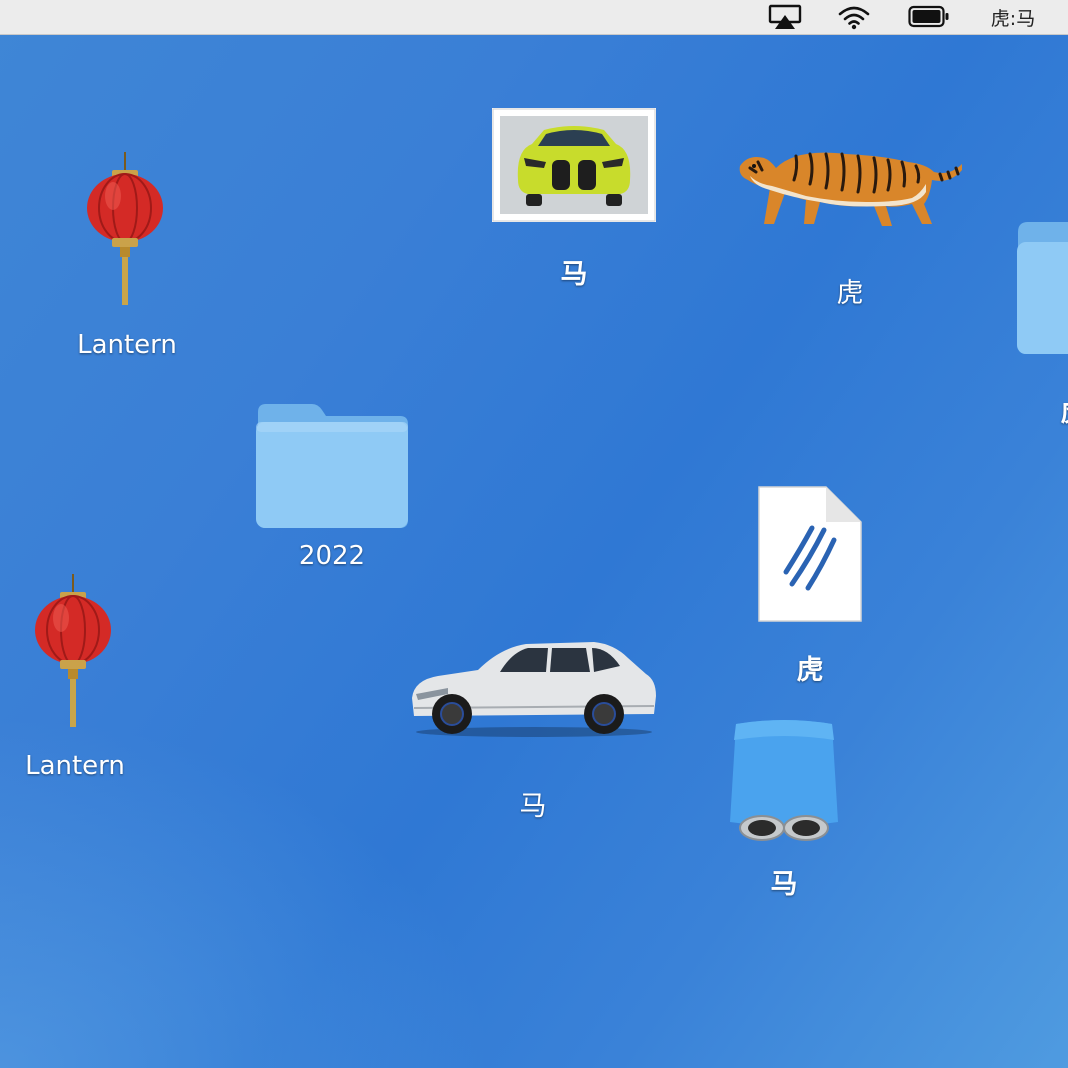 The image size is (1068, 1068). I want to click on desktop-icon-suv, so click(534, 689).